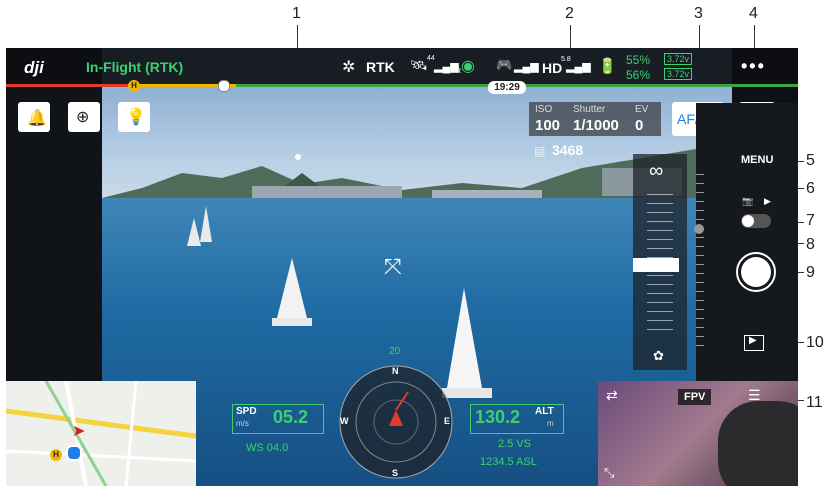 The image size is (836, 489). I want to click on remaining-shots: 3468, so click(568, 150).